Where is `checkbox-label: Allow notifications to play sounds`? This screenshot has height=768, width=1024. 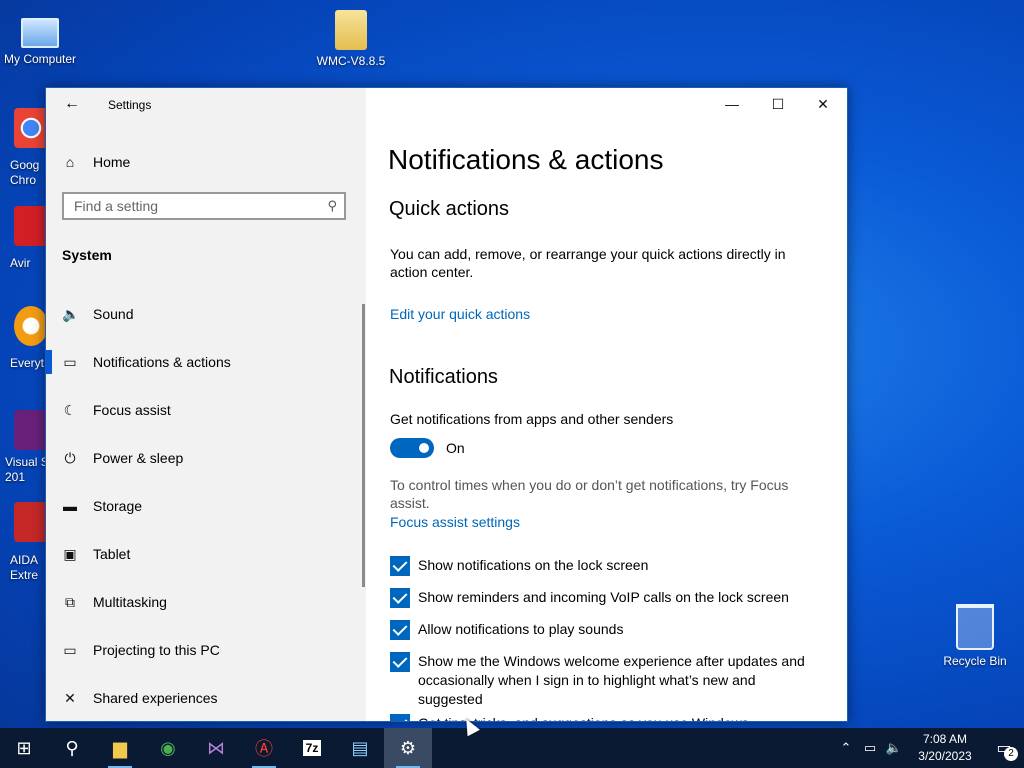 checkbox-label: Allow notifications to play sounds is located at coordinates (521, 629).